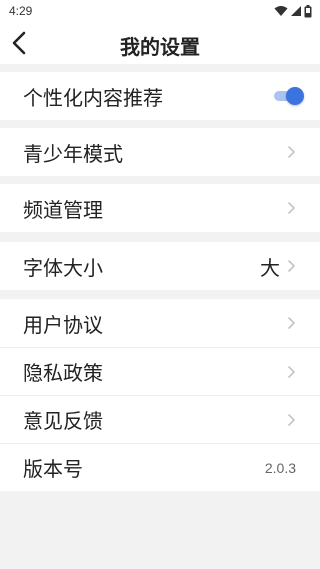 The height and width of the screenshot is (569, 320). What do you see at coordinates (73, 153) in the screenshot?
I see `setting-label: 青少年模式` at bounding box center [73, 153].